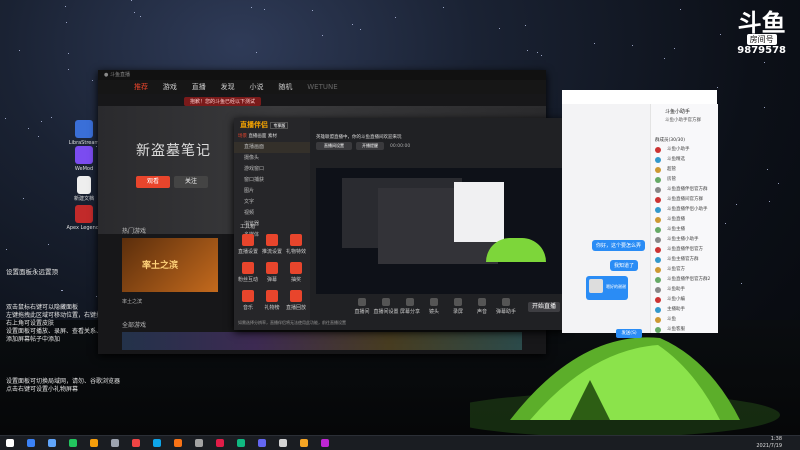  I want to click on members-title: 群成员(30/30), so click(670, 140).